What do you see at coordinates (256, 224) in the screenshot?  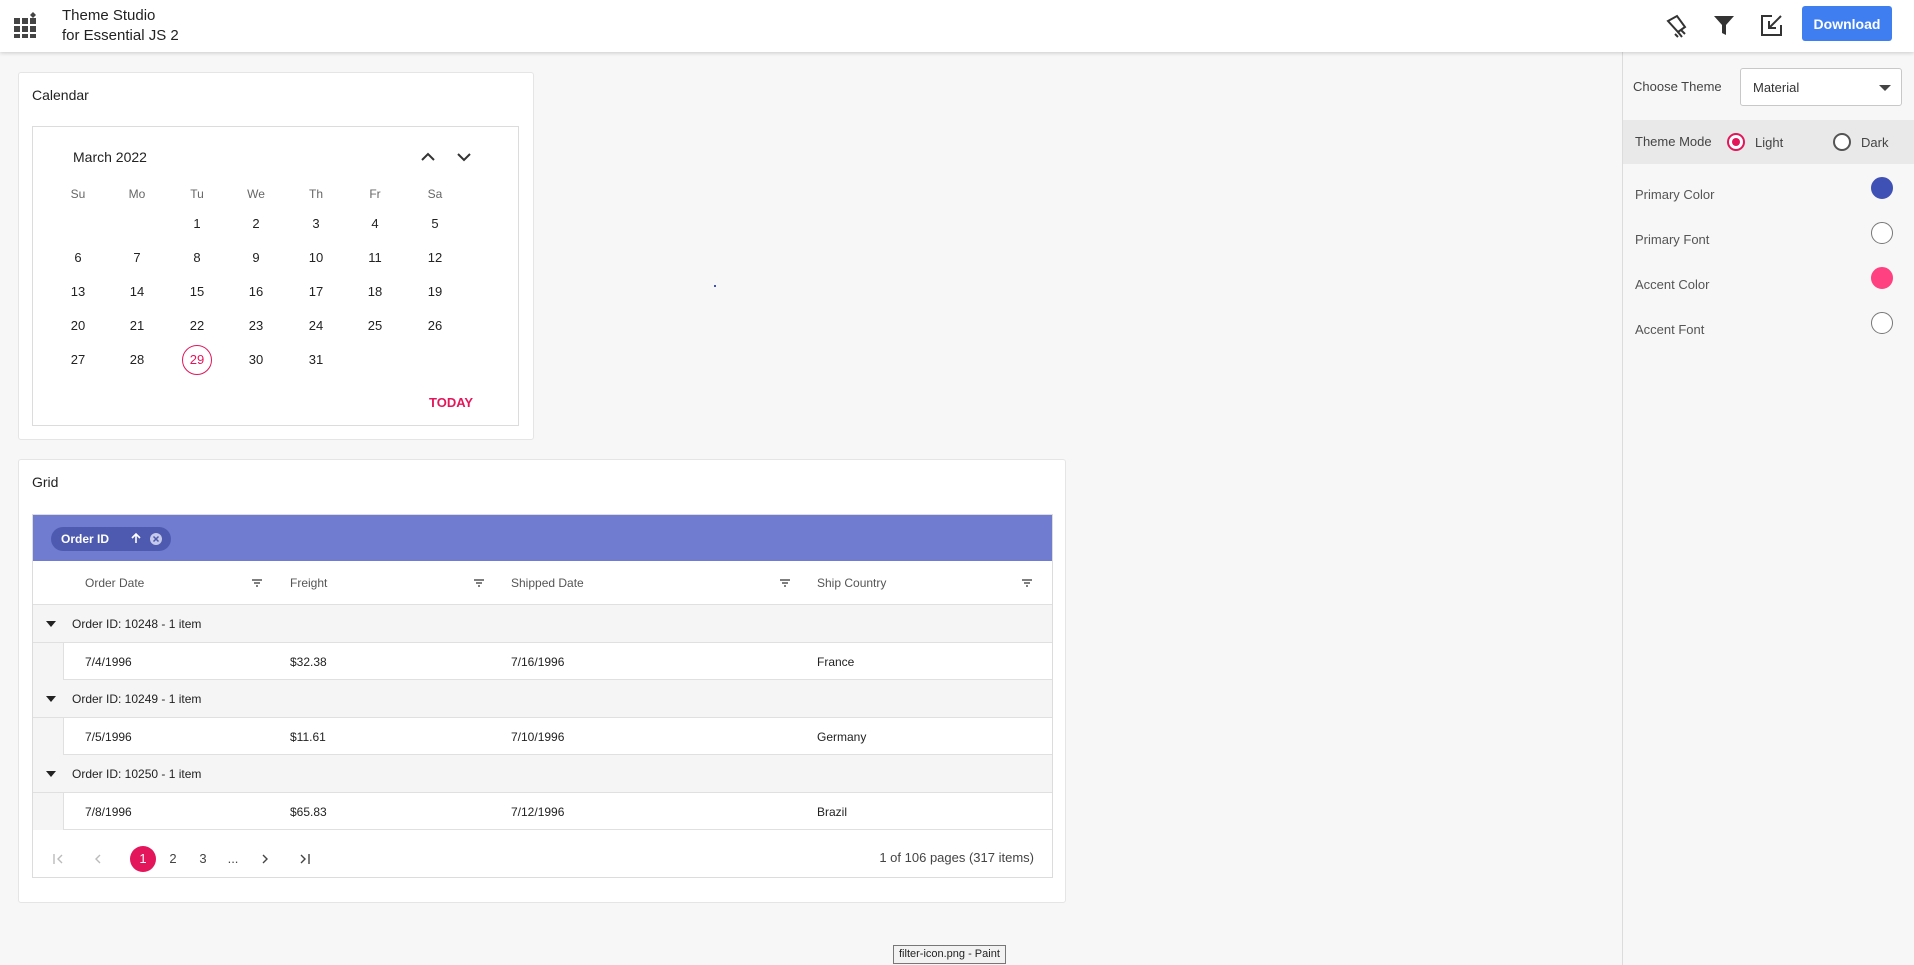 I see `calendar-day: 2` at bounding box center [256, 224].